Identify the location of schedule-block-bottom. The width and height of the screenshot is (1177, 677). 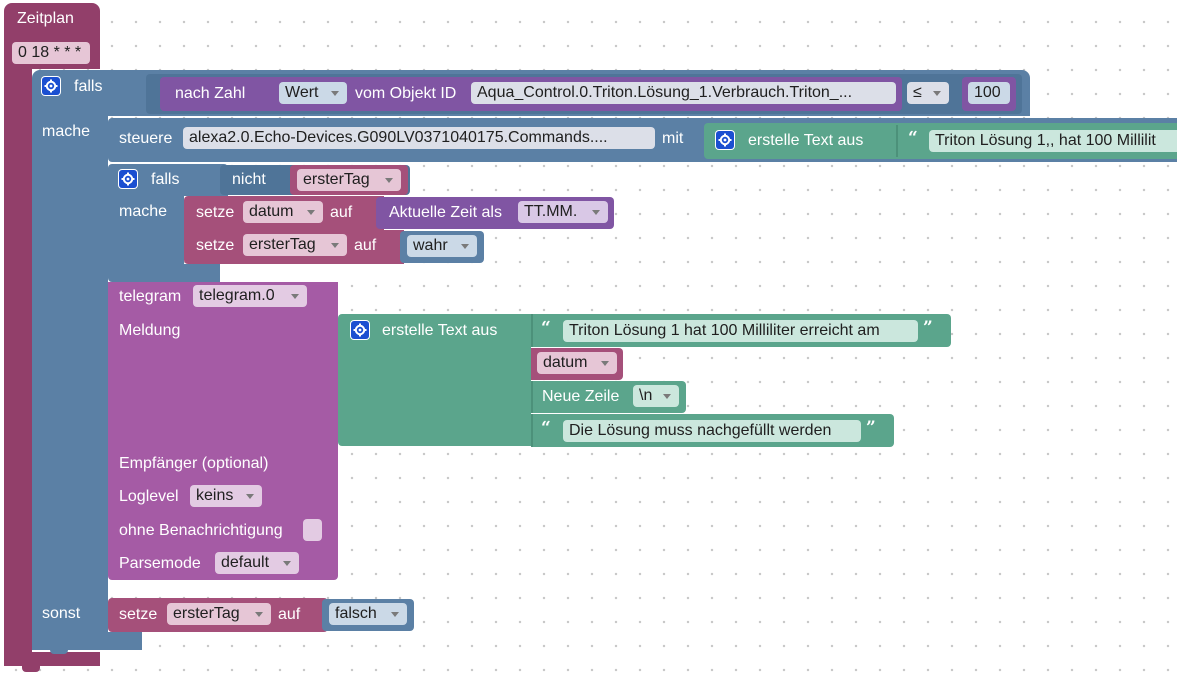
(52, 659).